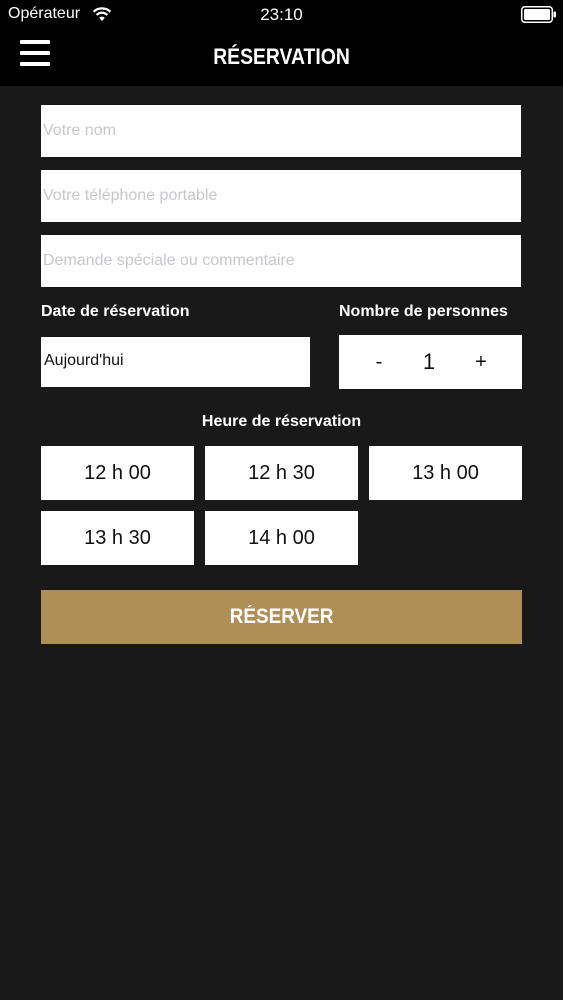 This screenshot has height=1000, width=563. What do you see at coordinates (445, 473) in the screenshot?
I see `time-slot-button: 13 h 00` at bounding box center [445, 473].